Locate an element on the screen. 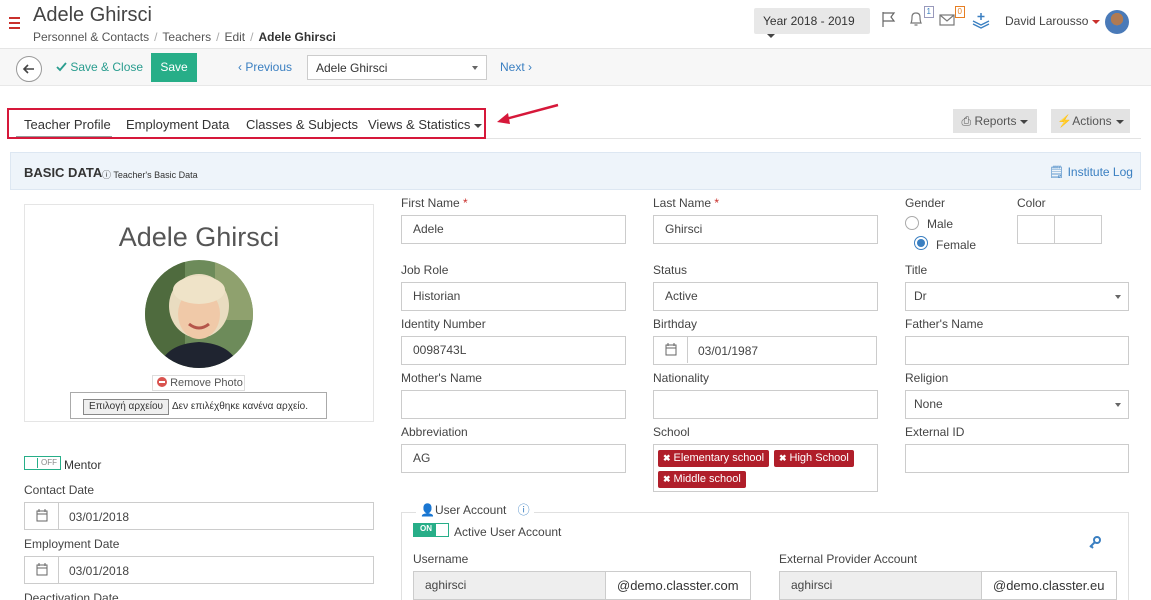 Image resolution: width=1151 pixels, height=600 pixels. last-name-label: Last Name * is located at coordinates (686, 203).